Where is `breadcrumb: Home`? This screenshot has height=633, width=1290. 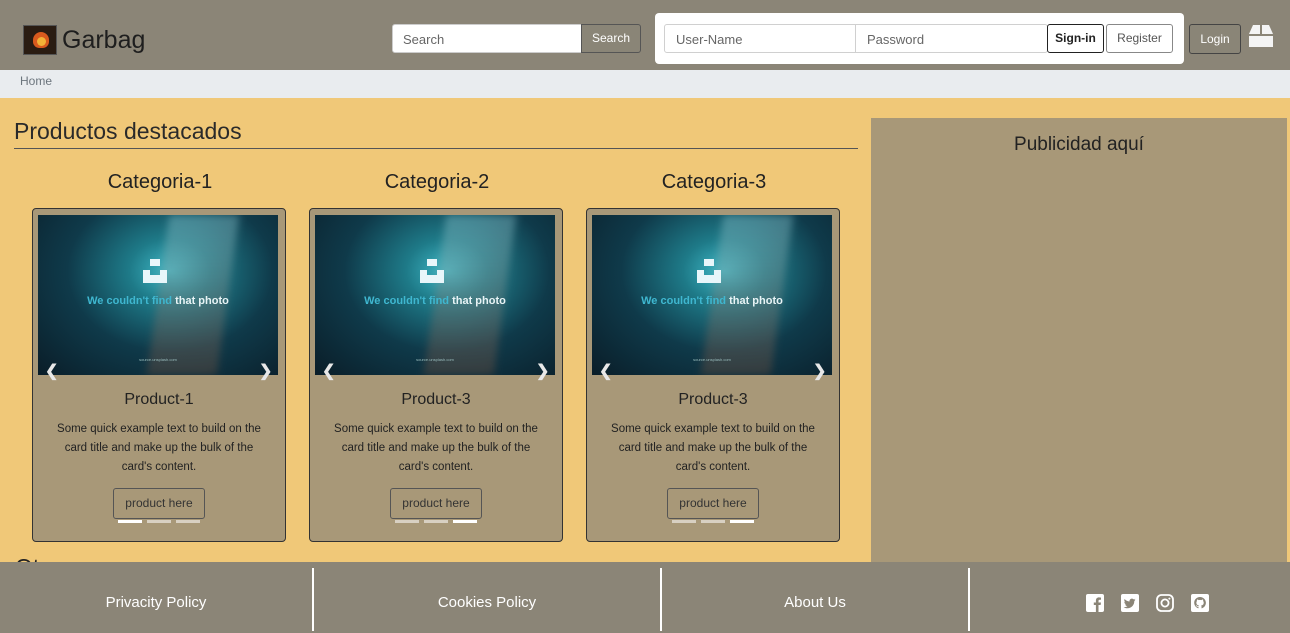
breadcrumb: Home is located at coordinates (645, 84).